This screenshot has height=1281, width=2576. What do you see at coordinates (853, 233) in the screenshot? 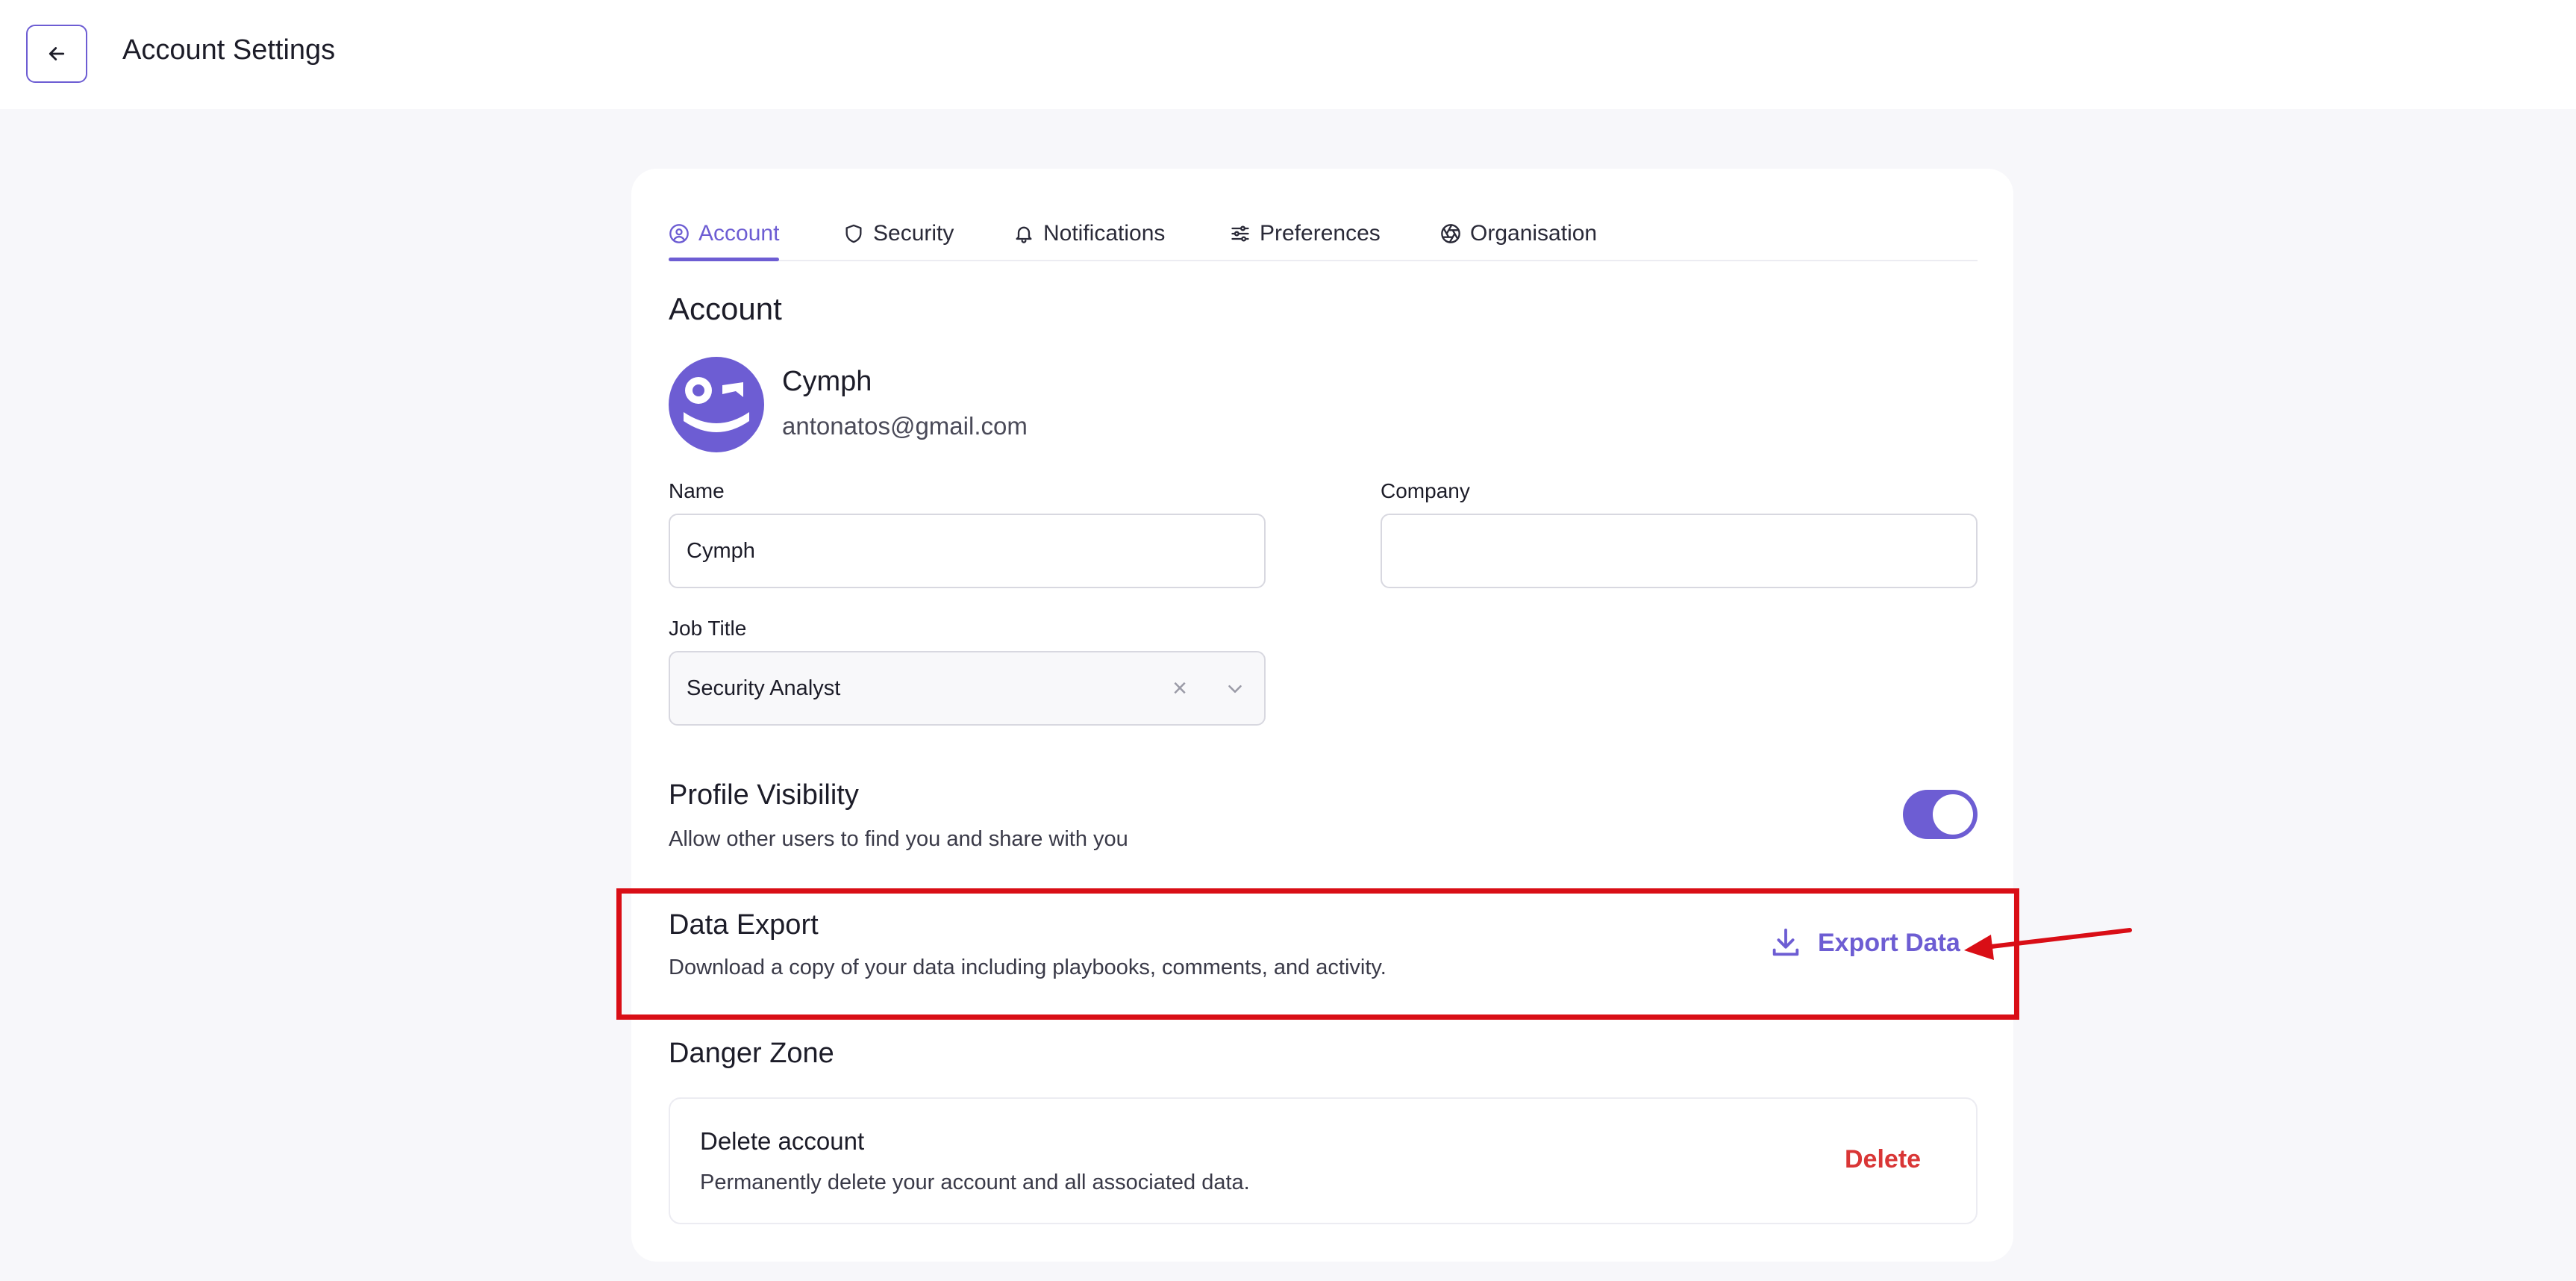
I see `shield-icon` at bounding box center [853, 233].